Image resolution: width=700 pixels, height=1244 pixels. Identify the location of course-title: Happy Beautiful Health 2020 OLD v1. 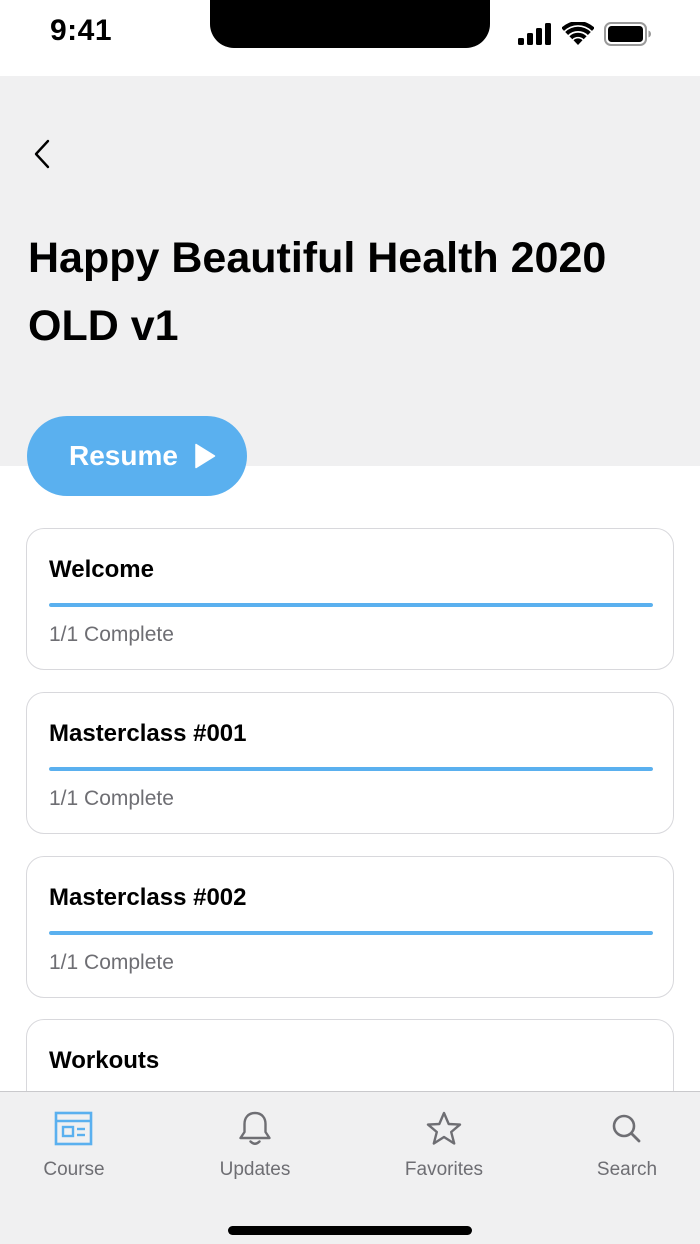
(317, 292).